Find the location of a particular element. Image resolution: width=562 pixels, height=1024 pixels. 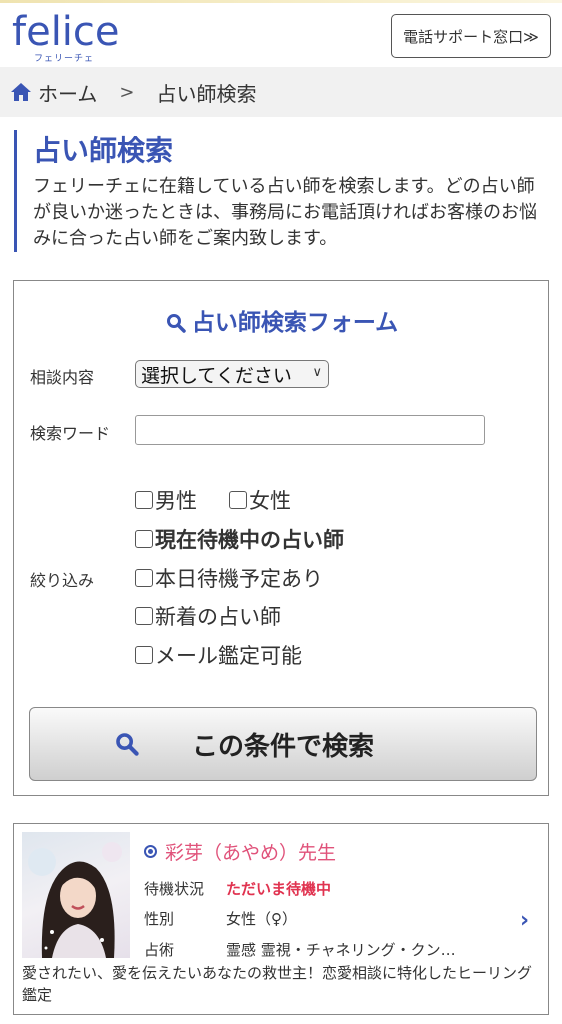

filter-waiting-now-label: 現在待機中の占い師 is located at coordinates (249, 540).